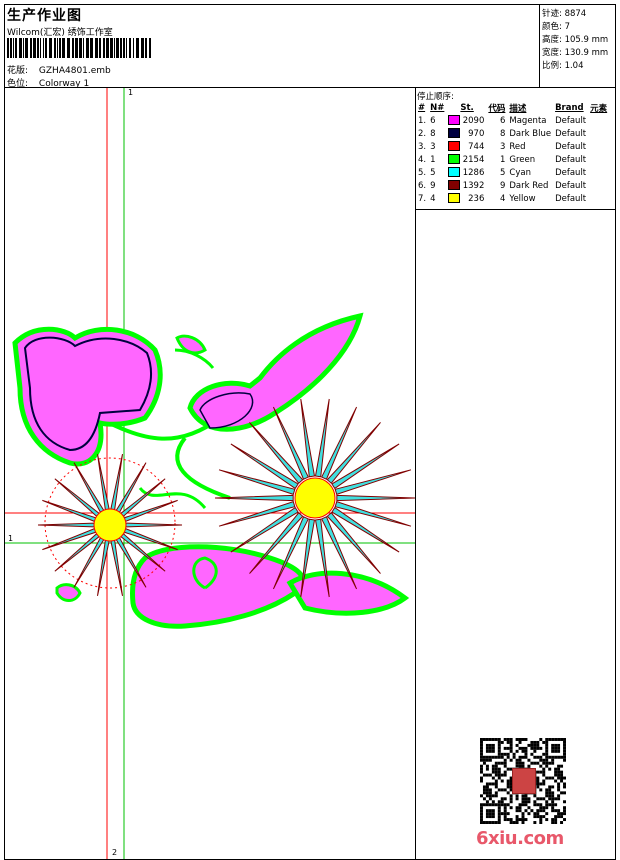  What do you see at coordinates (556, 27) in the screenshot?
I see `stat-colors: 颜色: 7` at bounding box center [556, 27].